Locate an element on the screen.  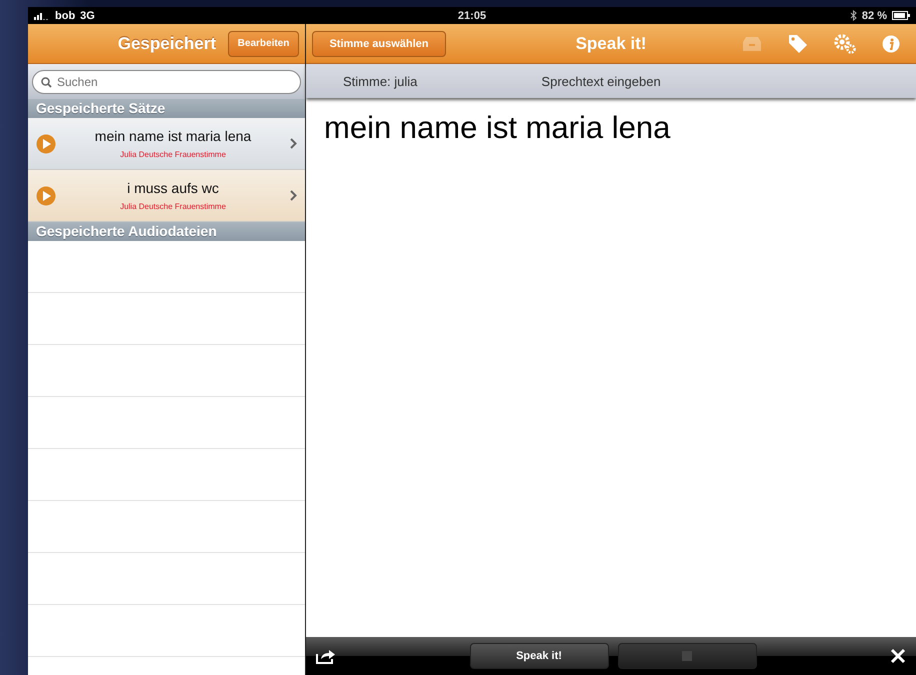
input-hint: Sprechtext eingeben is located at coordinates (601, 81).